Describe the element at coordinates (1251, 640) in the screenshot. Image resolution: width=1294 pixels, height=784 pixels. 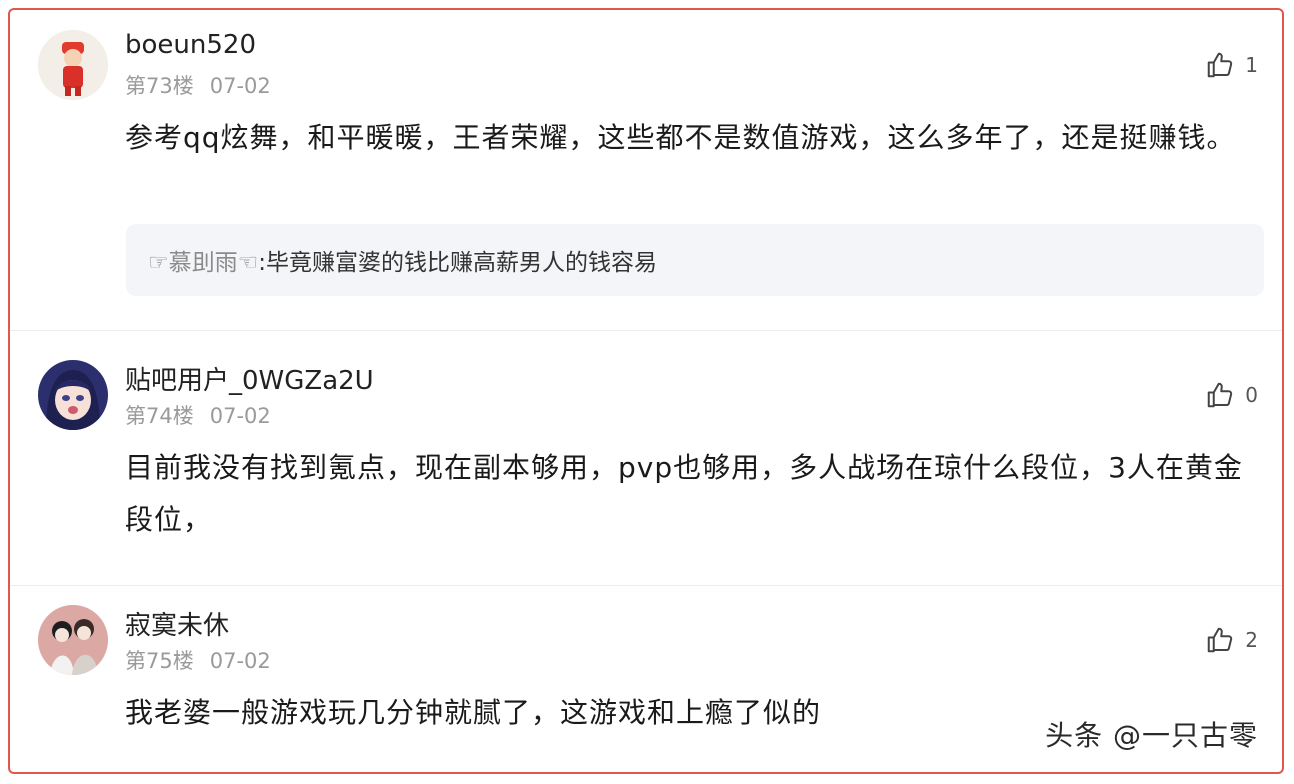
I see `like-count: 2` at that location.